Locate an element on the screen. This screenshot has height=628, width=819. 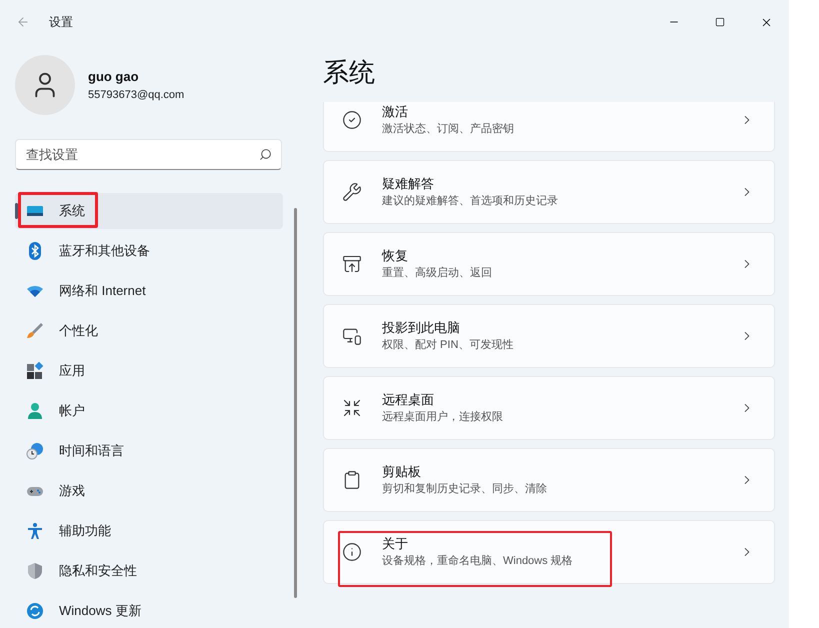
nav-item: 网络和 Internet is located at coordinates (149, 291).